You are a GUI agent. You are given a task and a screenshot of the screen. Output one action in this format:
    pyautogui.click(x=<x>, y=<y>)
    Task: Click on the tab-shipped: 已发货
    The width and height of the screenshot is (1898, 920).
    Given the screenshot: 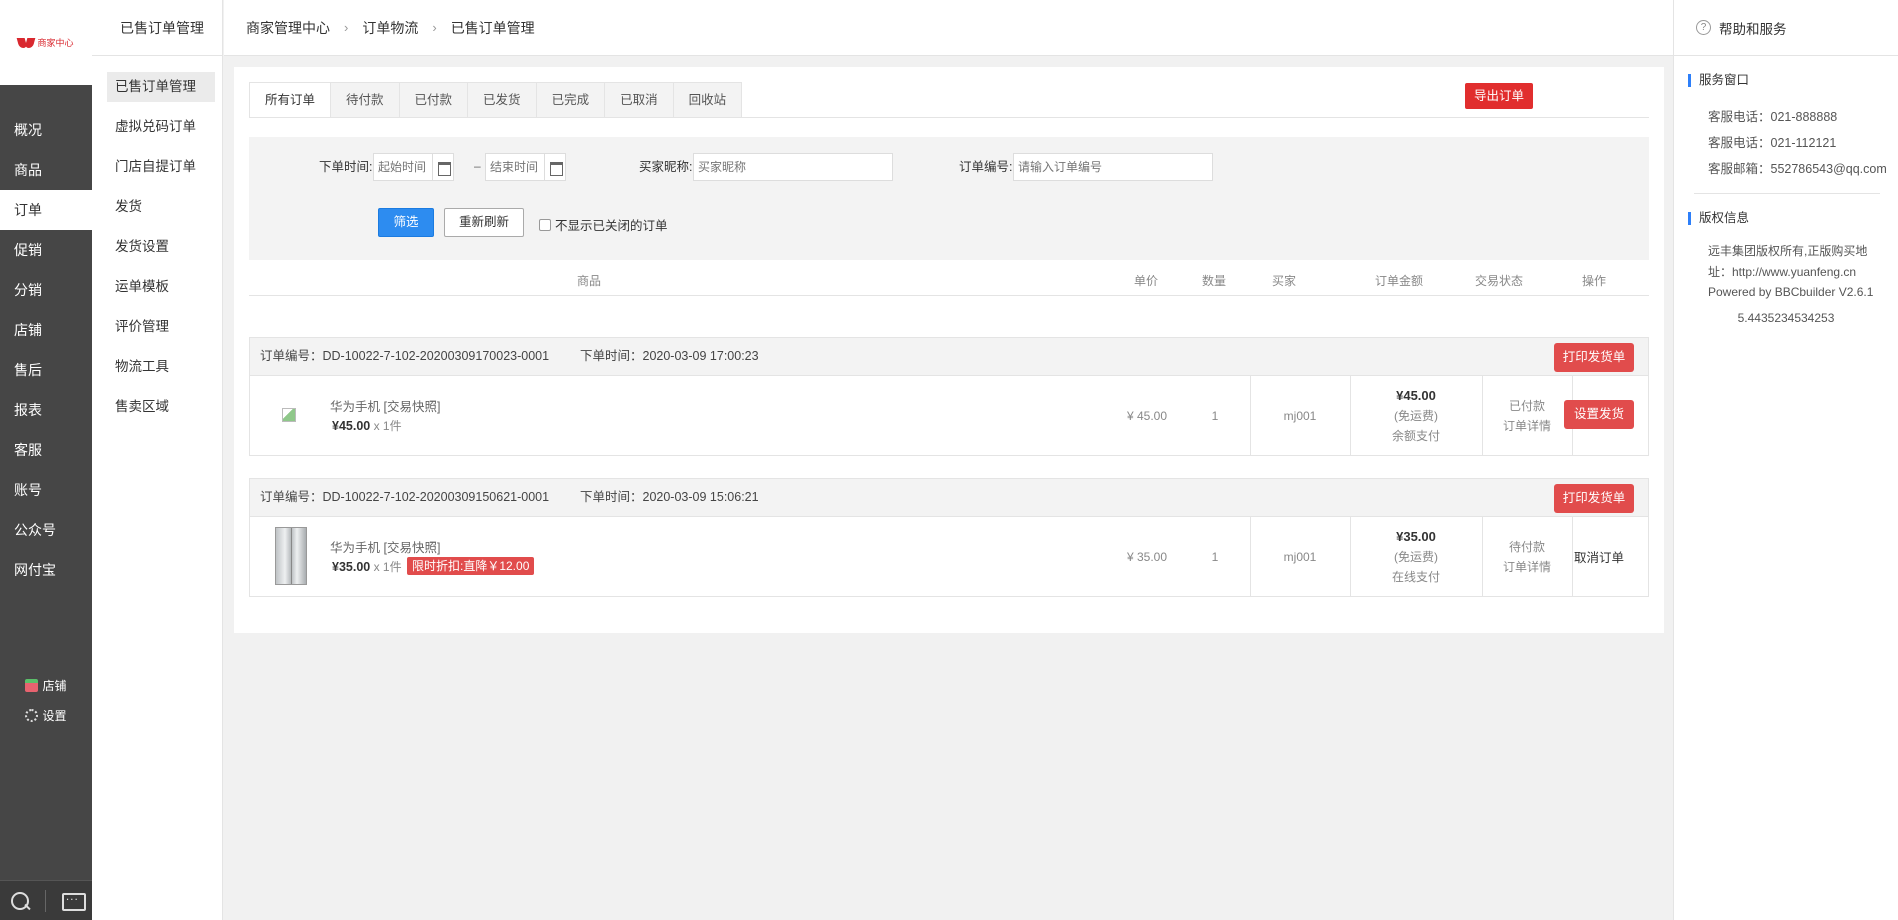 What is the action you would take?
    pyautogui.click(x=502, y=100)
    